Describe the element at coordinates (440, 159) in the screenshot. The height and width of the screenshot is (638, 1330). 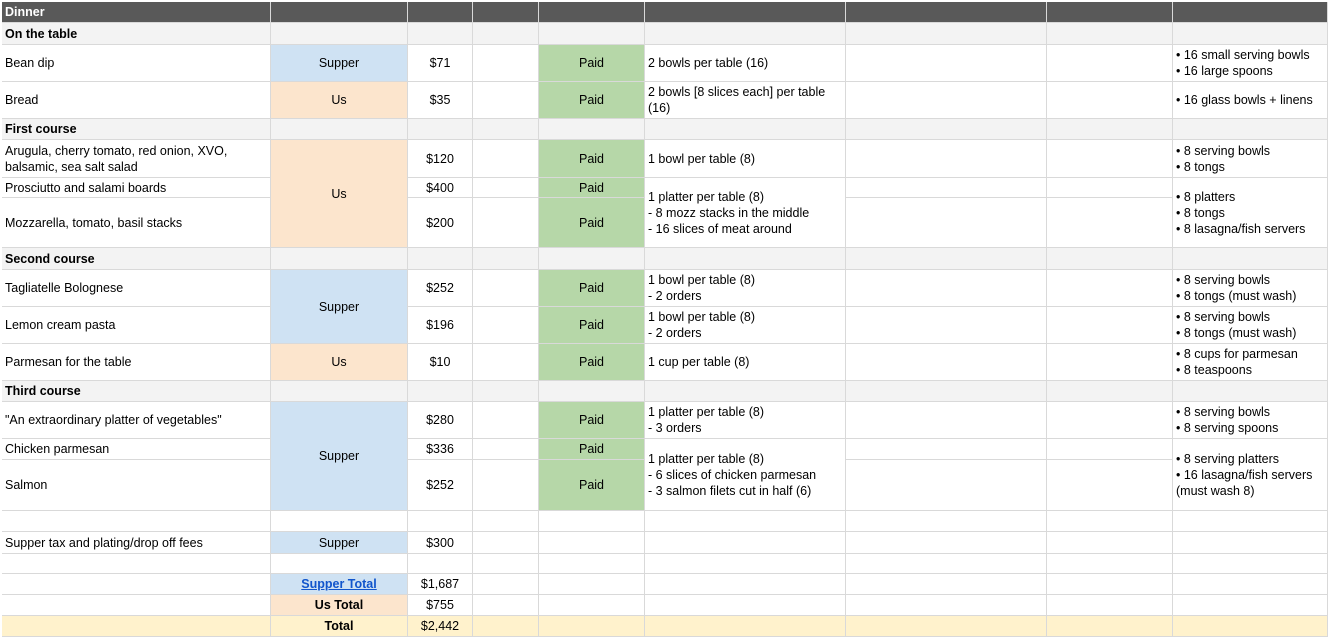
I see `price-cell: $120` at that location.